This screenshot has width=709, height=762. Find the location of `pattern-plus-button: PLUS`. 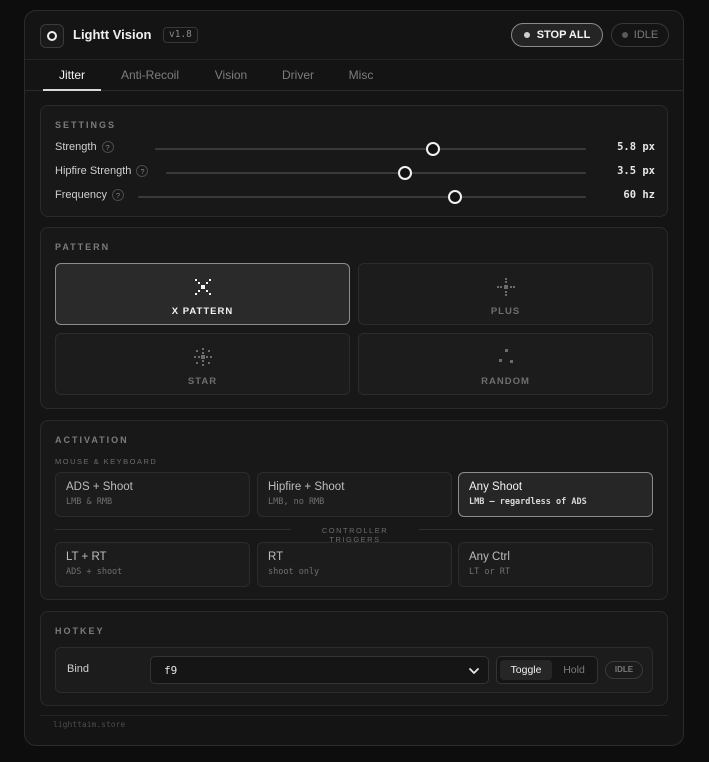

pattern-plus-button: PLUS is located at coordinates (505, 294).